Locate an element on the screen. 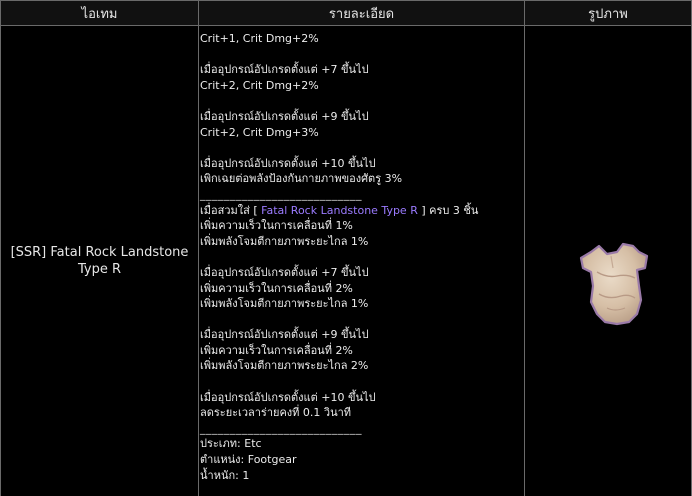 This screenshot has height=496, width=692. item-name: [SSR] Fatal Rock Landstone Type R is located at coordinates (99, 261).